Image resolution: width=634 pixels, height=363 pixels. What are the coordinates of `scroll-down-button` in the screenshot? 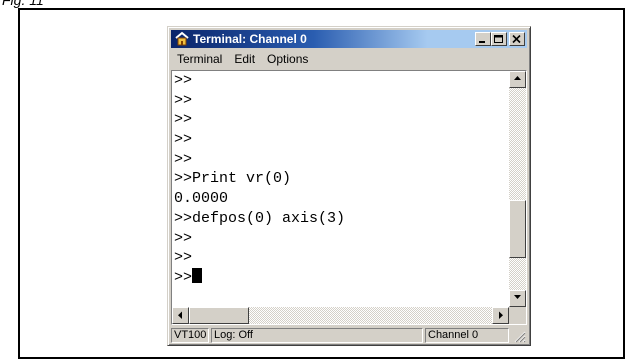 It's located at (517, 298).